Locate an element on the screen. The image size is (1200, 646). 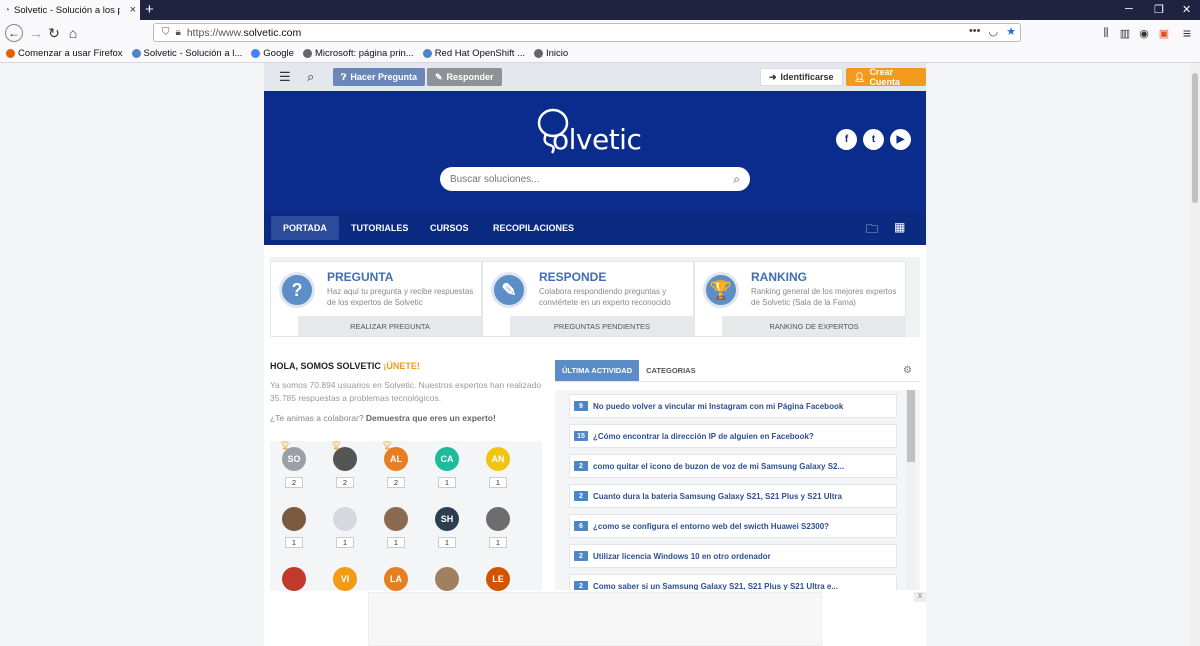
page-scrollbar-thumb is located at coordinates (1195, 138).